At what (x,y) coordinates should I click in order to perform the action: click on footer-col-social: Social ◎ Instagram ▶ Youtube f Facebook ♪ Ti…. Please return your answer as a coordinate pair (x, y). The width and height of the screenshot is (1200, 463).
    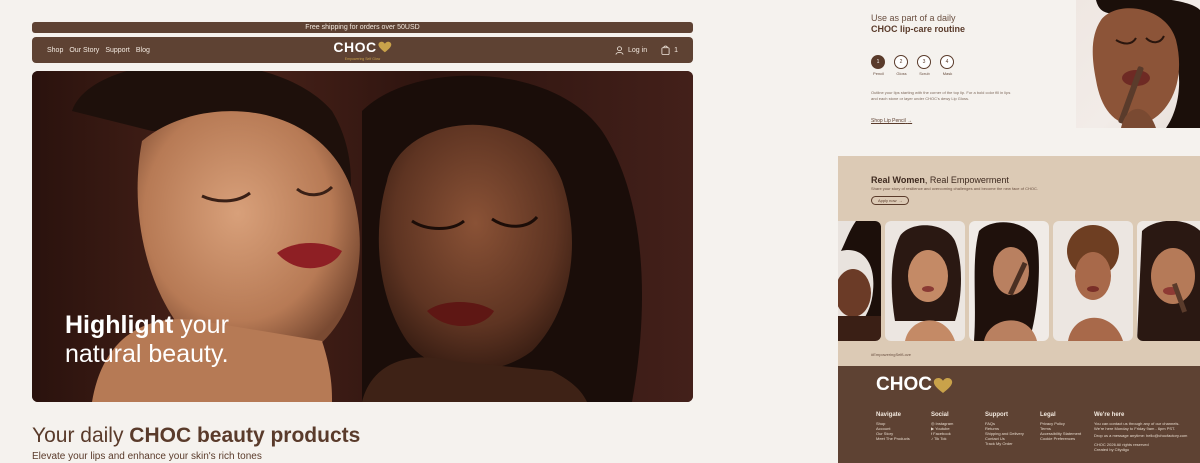
    Looking at the image, I should click on (942, 426).